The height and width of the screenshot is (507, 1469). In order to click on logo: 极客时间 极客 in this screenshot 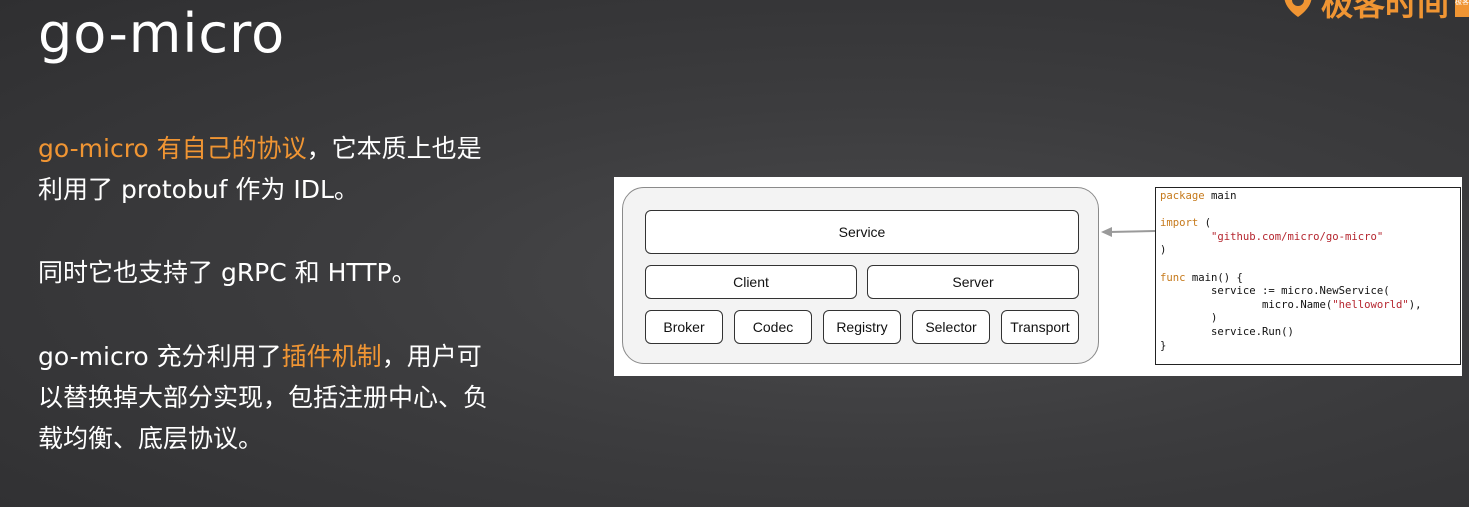, I will do `click(1375, 11)`.